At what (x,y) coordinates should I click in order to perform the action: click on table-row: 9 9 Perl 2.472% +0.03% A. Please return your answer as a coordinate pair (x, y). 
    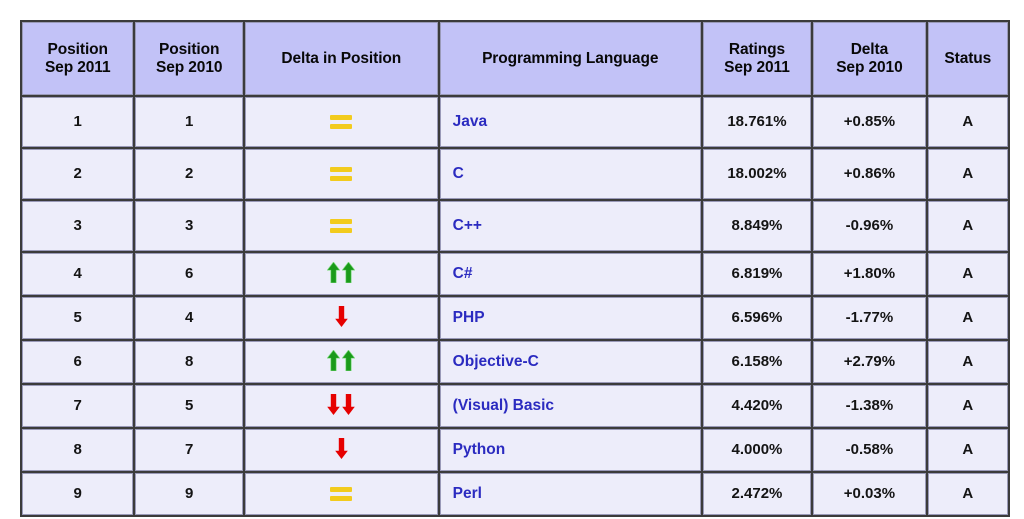
    Looking at the image, I should click on (515, 494).